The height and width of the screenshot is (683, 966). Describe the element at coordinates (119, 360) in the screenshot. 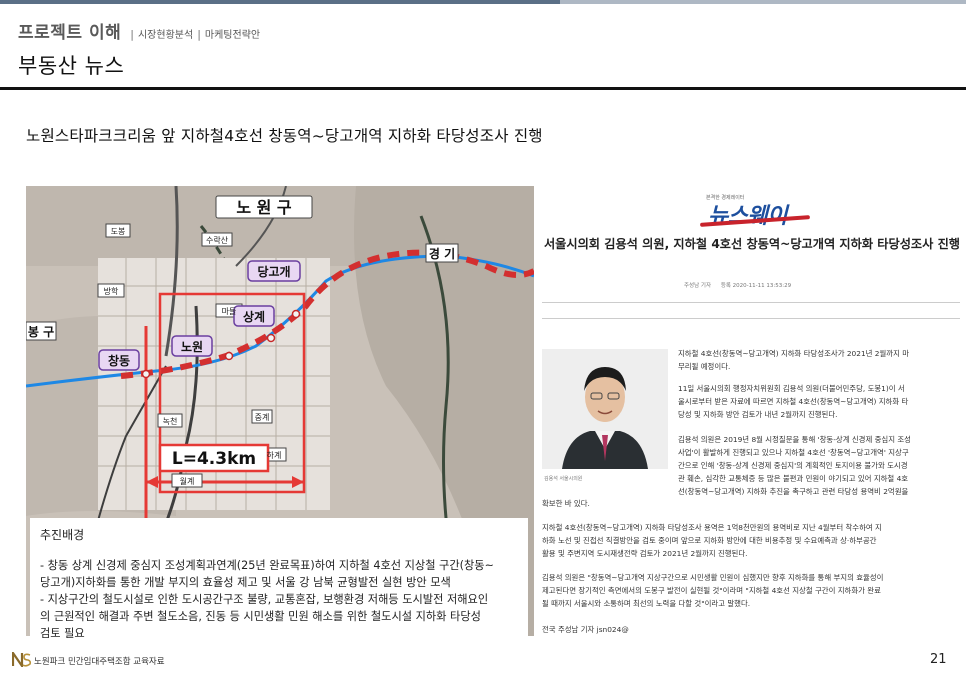

I see `station-changdong-label: 창동` at that location.